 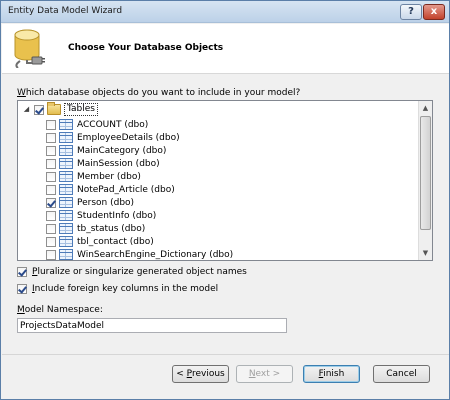 What do you see at coordinates (65, 11) in the screenshot?
I see `window-title: Entity Data Model Wizard` at bounding box center [65, 11].